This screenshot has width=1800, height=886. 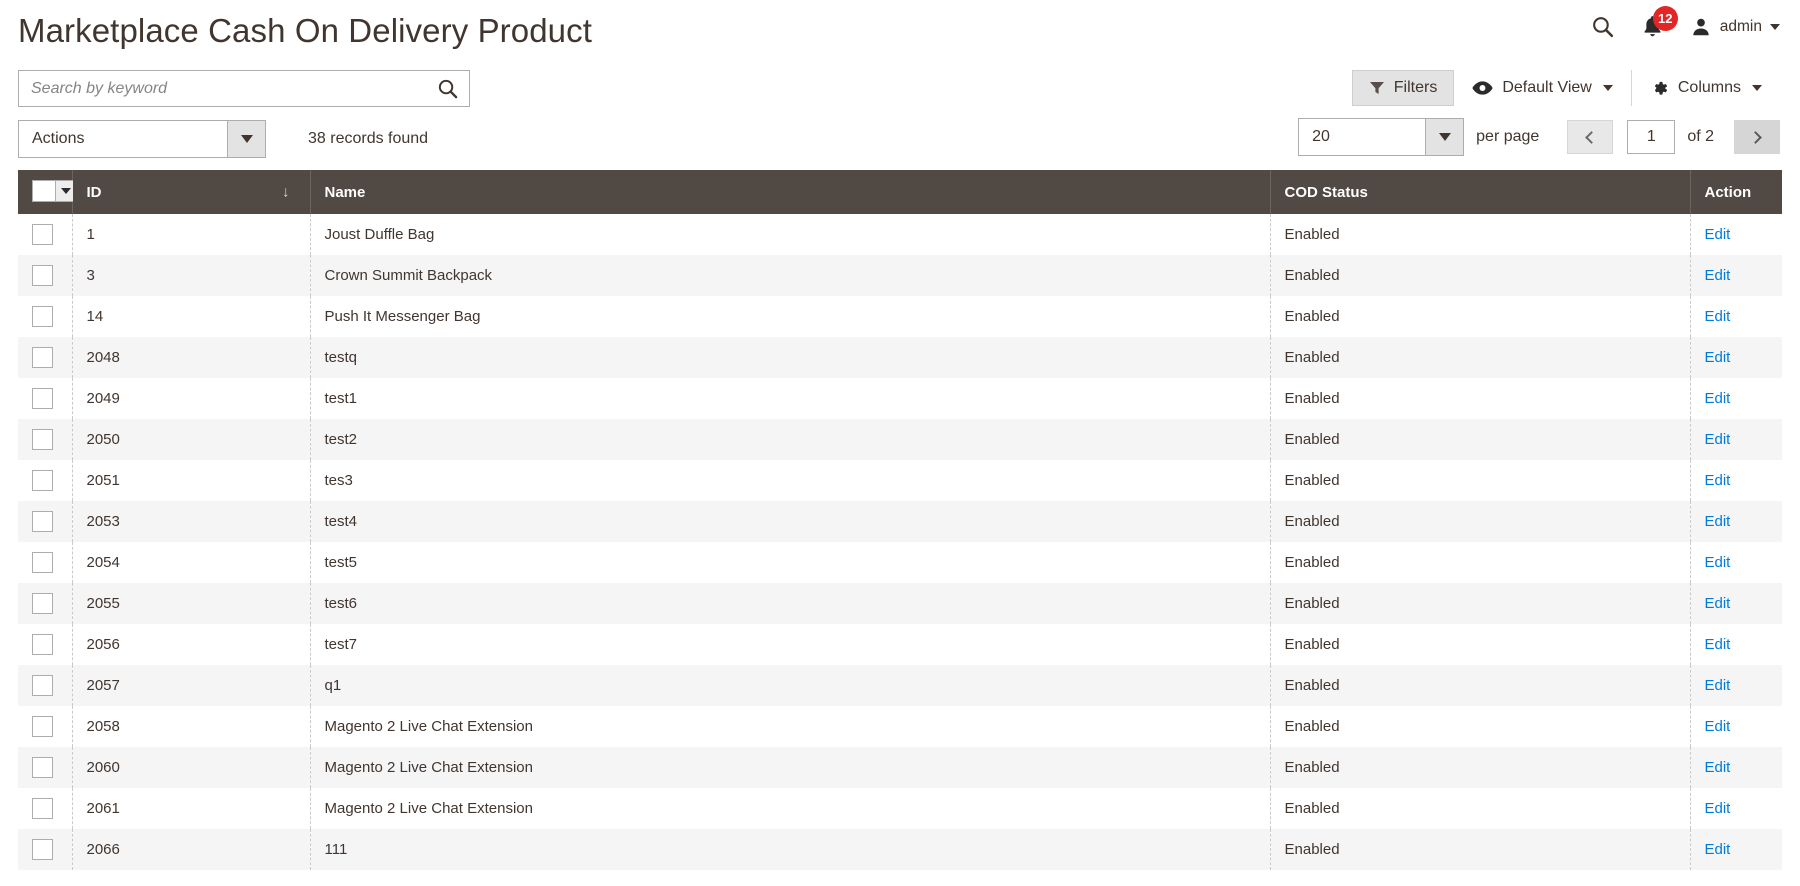 I want to click on per-page-dropdown-toggle, so click(x=1444, y=137).